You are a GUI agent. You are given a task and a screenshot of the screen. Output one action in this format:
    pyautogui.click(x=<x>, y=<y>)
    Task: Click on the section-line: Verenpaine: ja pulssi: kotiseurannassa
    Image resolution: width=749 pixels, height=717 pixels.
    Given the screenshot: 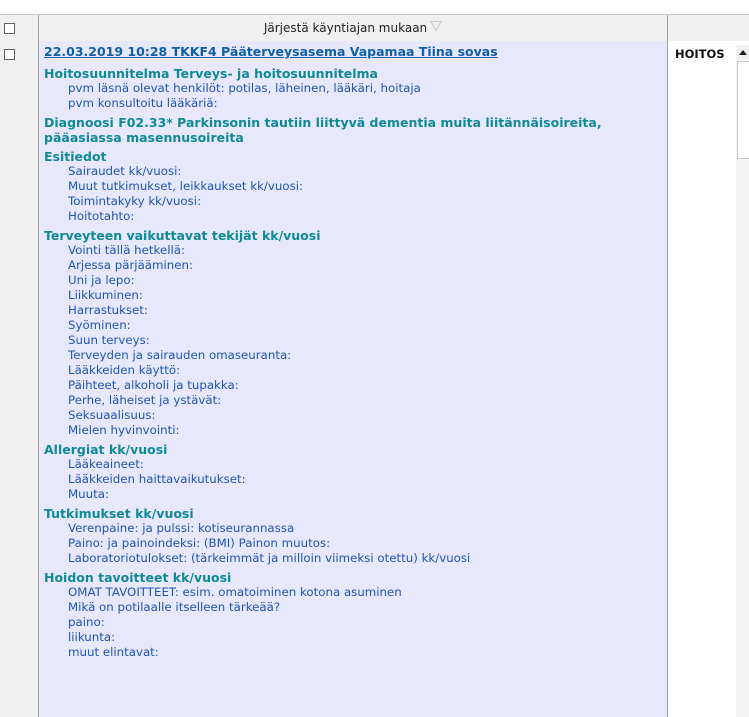 What is the action you would take?
    pyautogui.click(x=181, y=528)
    